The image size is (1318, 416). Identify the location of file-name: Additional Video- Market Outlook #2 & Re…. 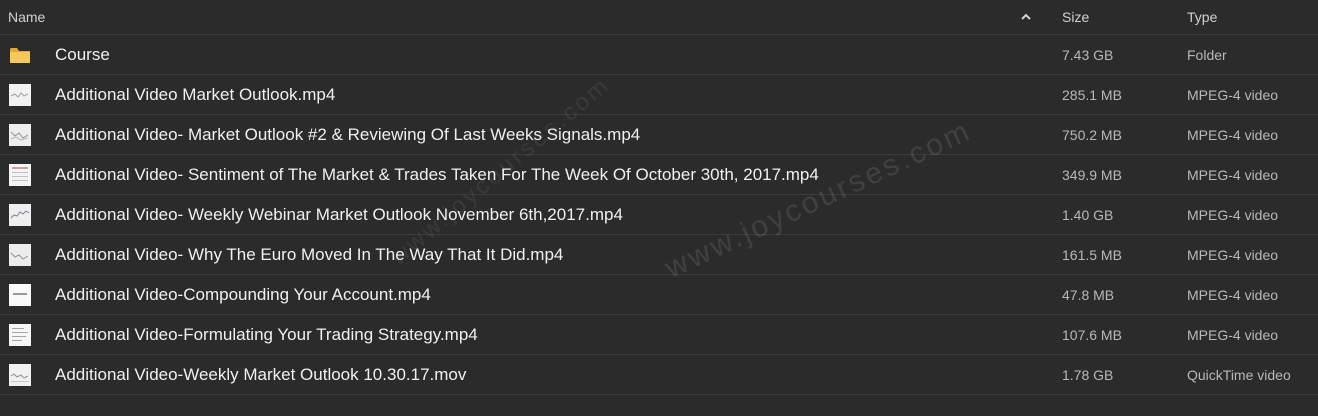
(348, 134).